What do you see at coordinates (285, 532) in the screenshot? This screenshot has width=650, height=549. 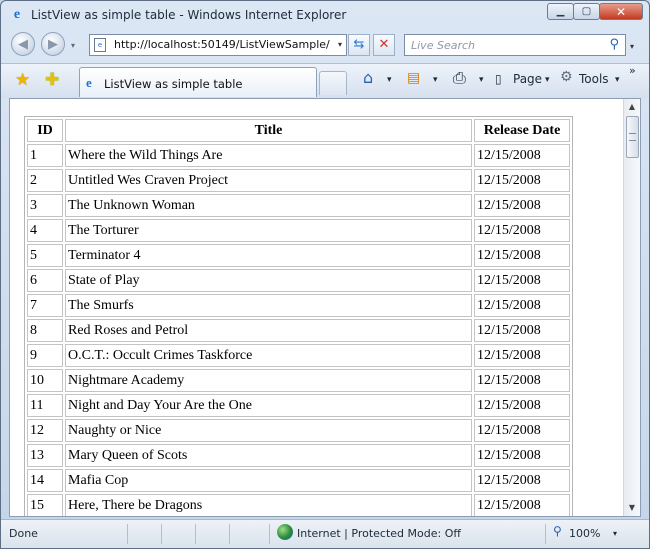 I see `globe-icon` at bounding box center [285, 532].